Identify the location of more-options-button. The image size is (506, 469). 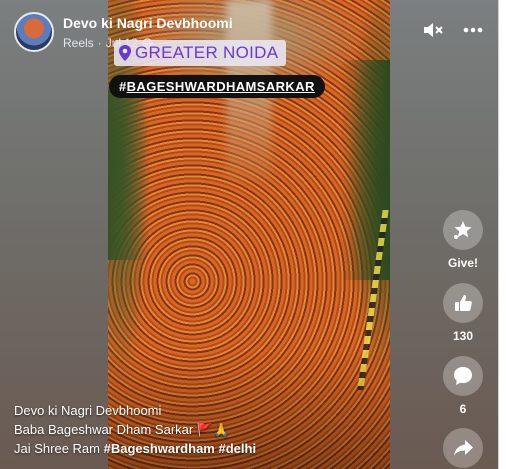
(473, 30).